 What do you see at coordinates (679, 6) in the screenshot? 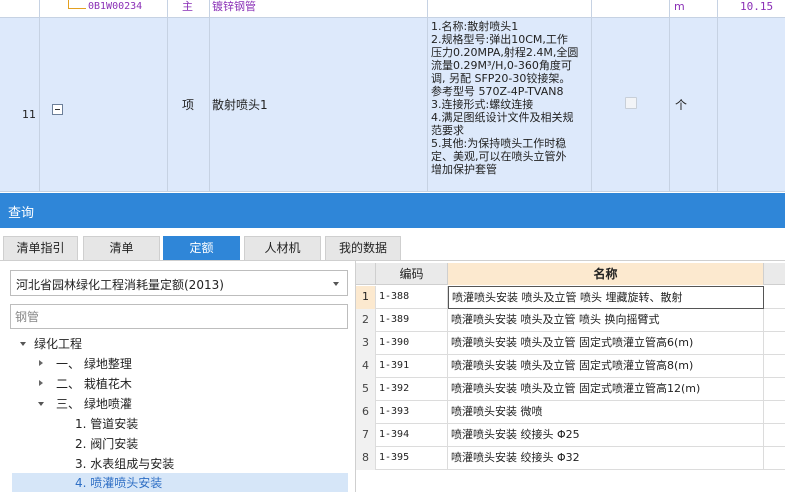
I see `unit-text: m` at bounding box center [679, 6].